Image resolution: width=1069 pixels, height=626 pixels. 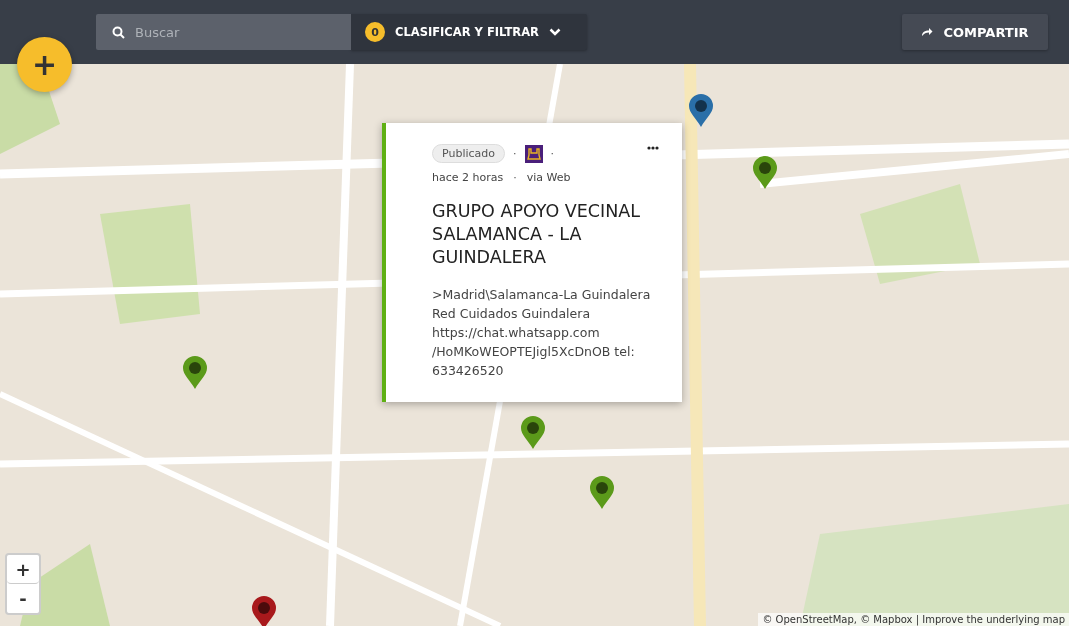 What do you see at coordinates (468, 177) in the screenshot?
I see `post-time: hace 2 horas` at bounding box center [468, 177].